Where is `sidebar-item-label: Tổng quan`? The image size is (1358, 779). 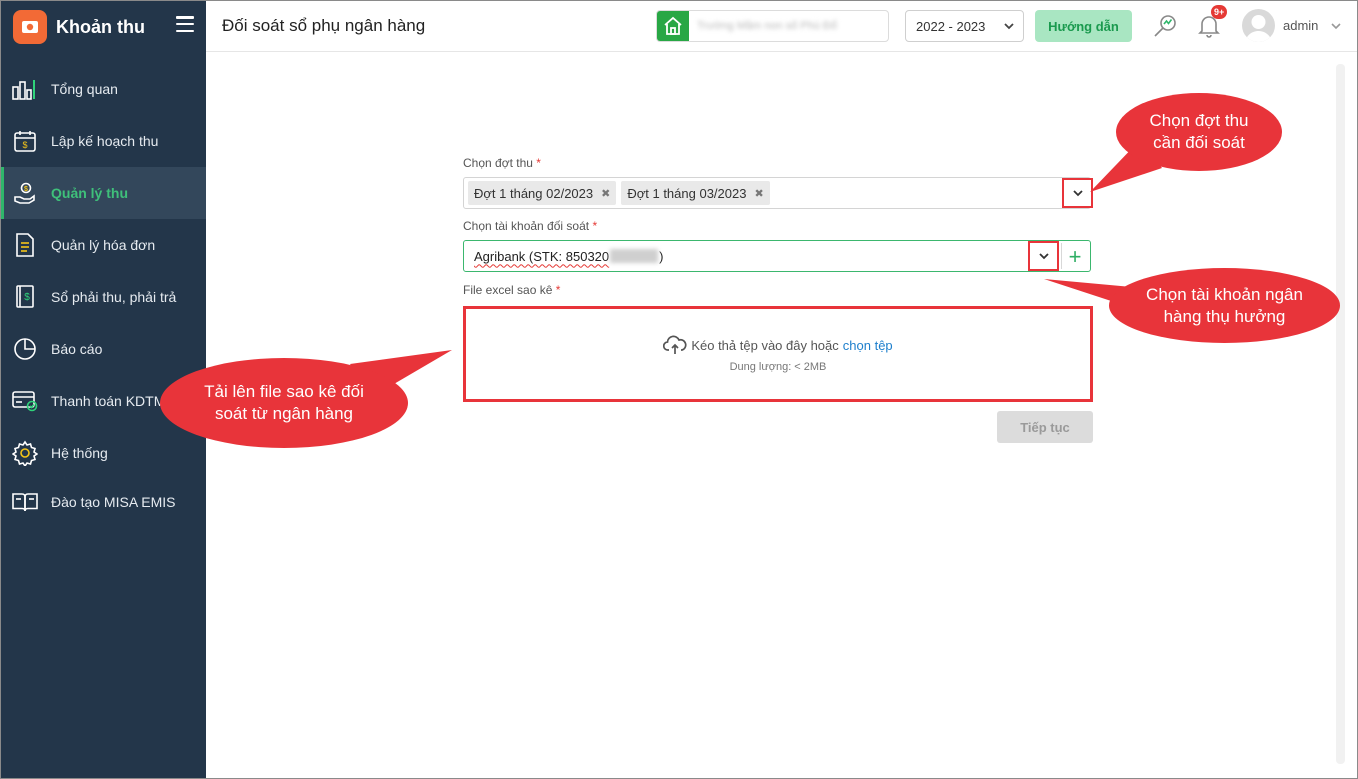
sidebar-item-label: Tổng quan is located at coordinates (84, 89).